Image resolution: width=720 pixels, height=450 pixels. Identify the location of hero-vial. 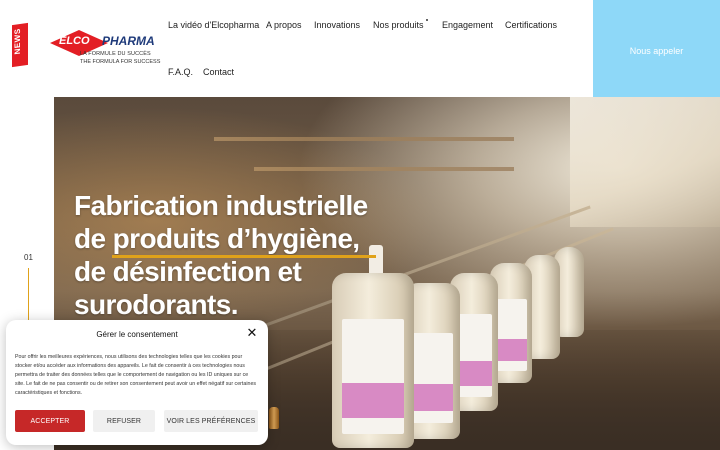
(274, 418).